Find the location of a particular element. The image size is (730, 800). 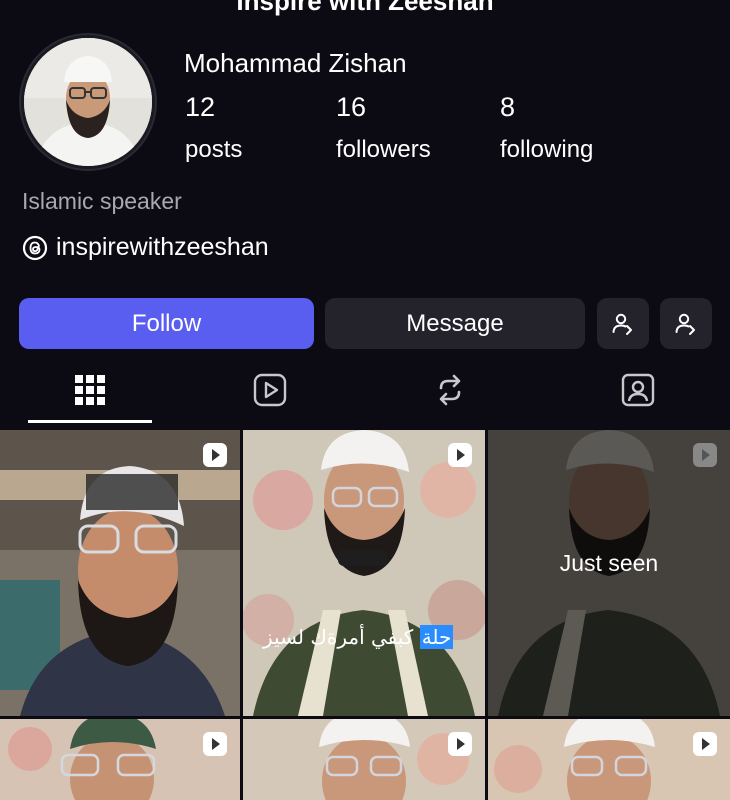

threads-link: inspirewithzeeshan is located at coordinates (145, 247).